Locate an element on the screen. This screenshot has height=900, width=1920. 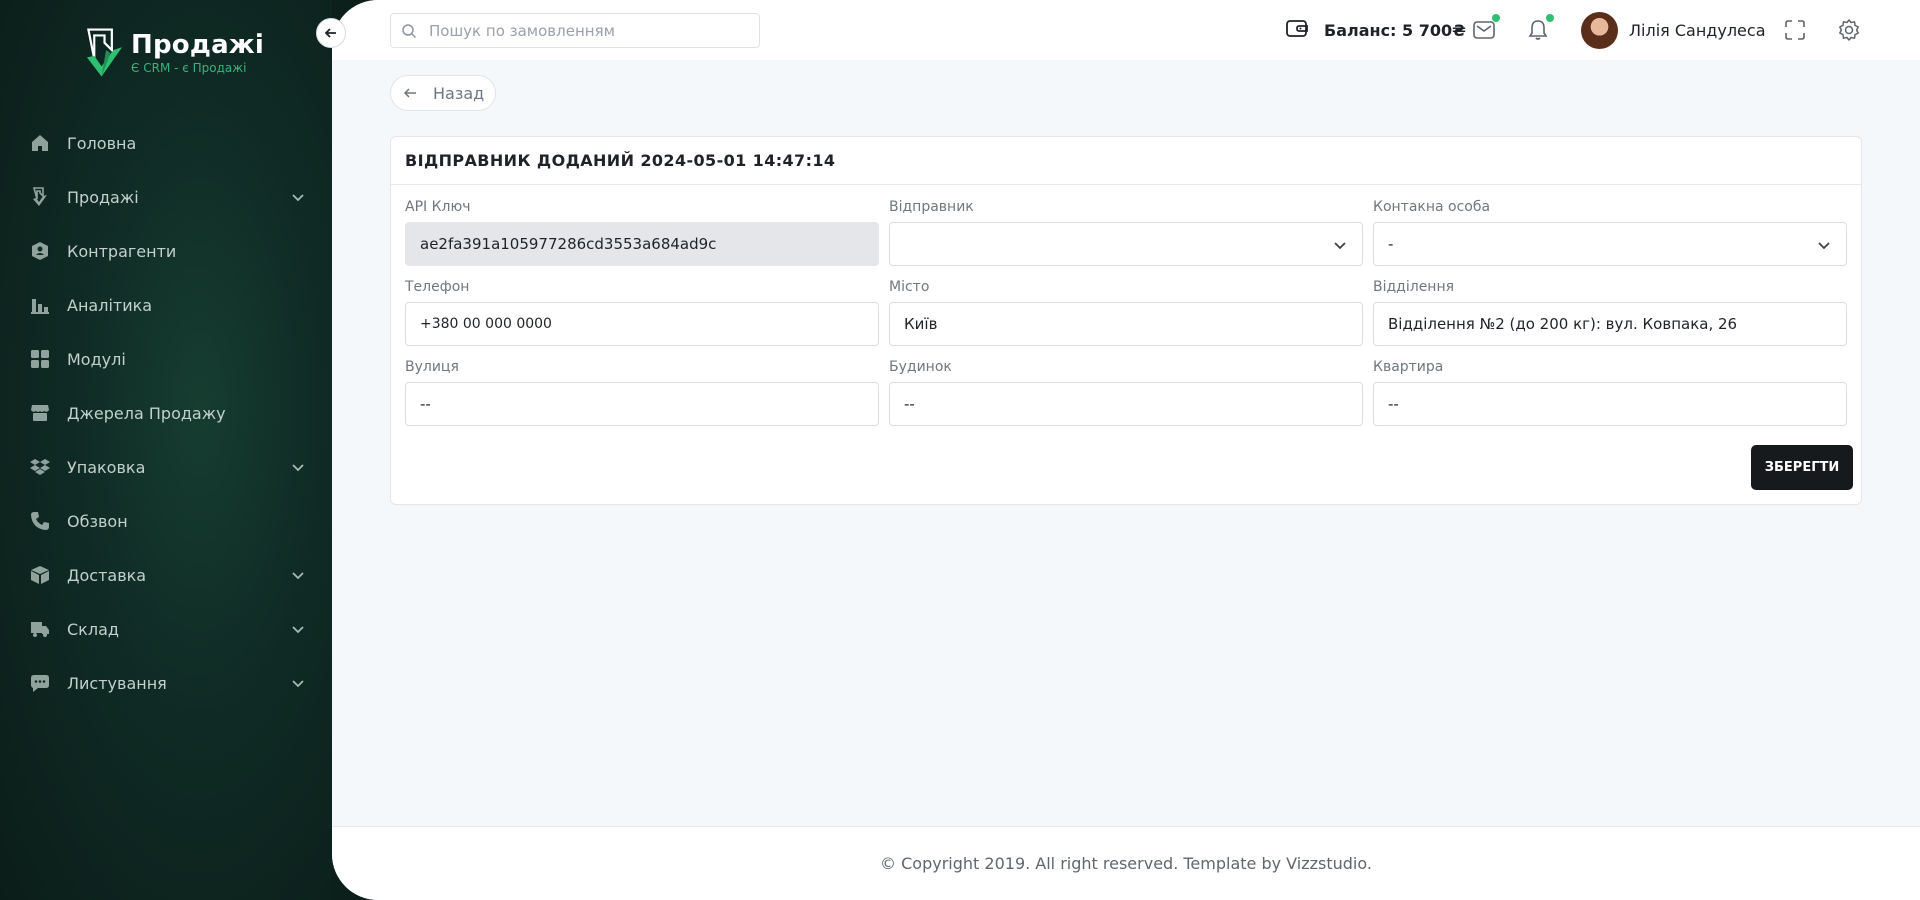
fullscreen-button is located at coordinates (1795, 30).